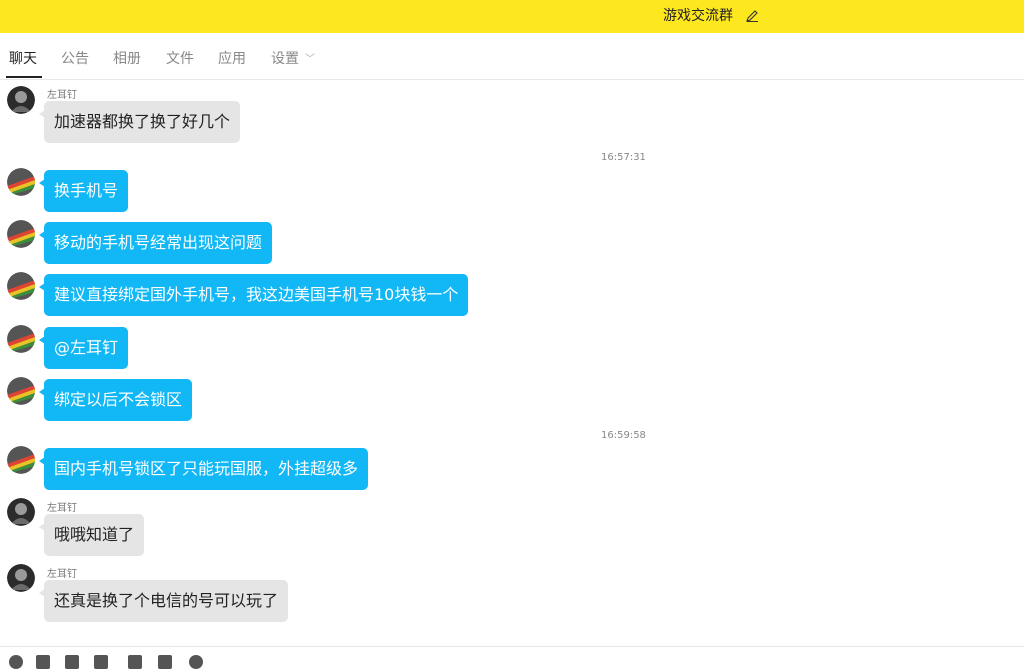  What do you see at coordinates (165, 662) in the screenshot?
I see `image-icon` at bounding box center [165, 662].